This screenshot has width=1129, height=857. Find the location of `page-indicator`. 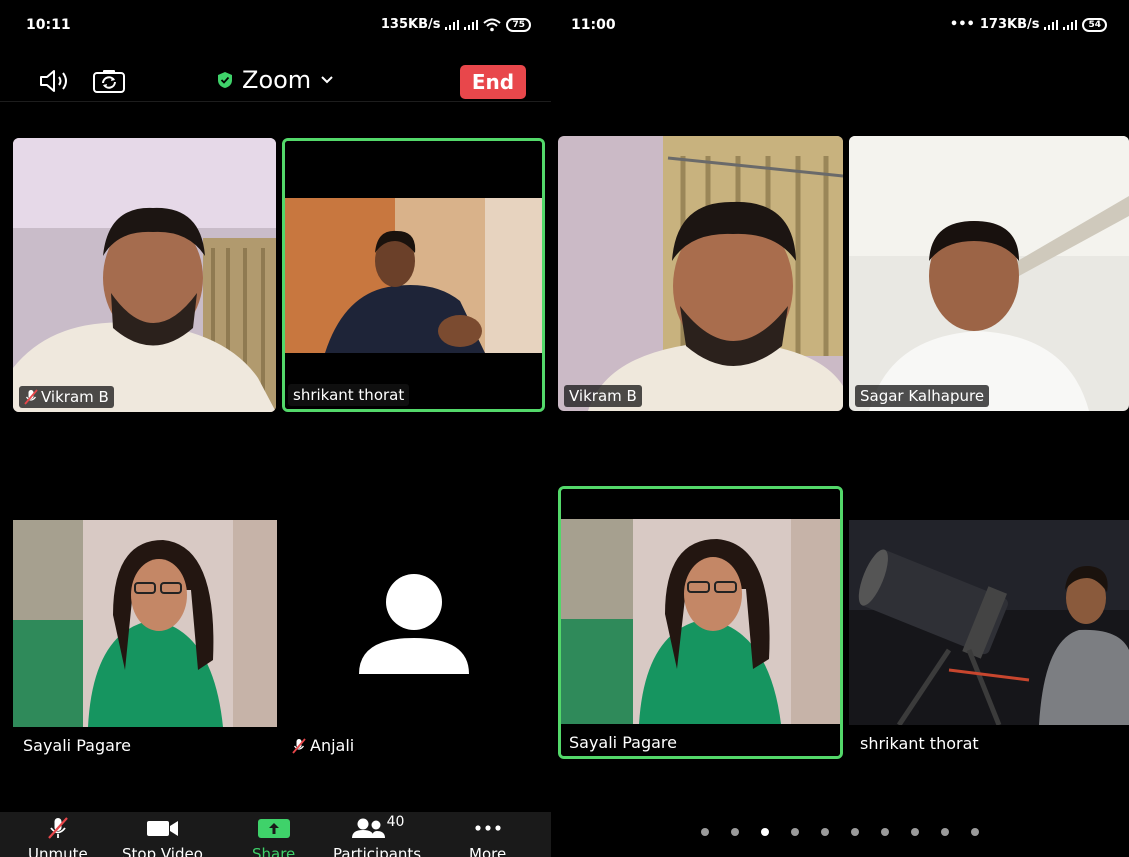

page-indicator is located at coordinates (840, 832).